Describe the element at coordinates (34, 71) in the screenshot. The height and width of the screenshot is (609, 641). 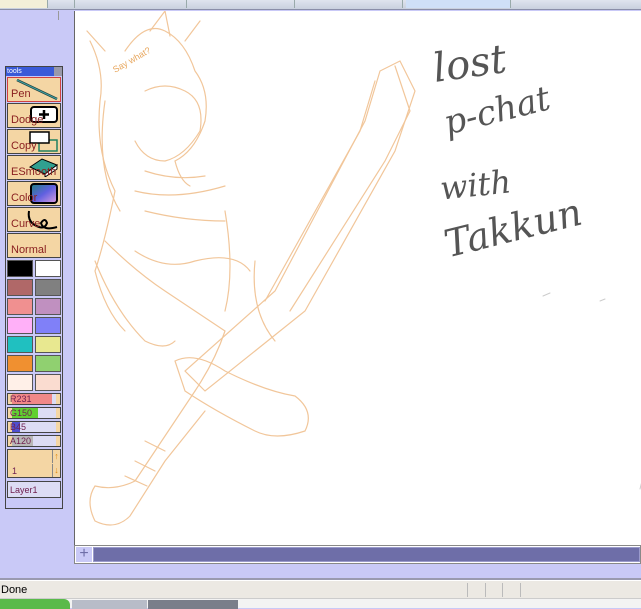
I see `palette-title-bar: tools` at that location.